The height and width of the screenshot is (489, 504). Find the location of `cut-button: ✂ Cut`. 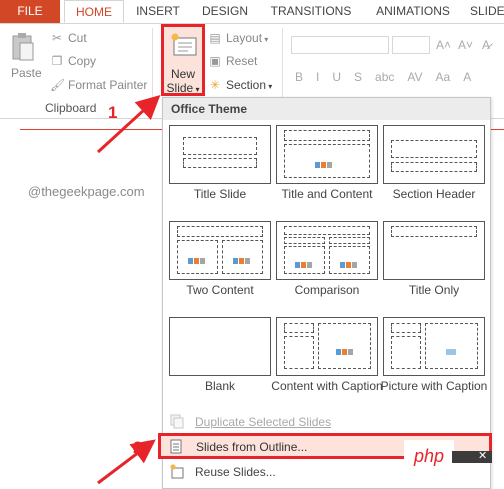

cut-button: ✂ Cut is located at coordinates (68, 38).